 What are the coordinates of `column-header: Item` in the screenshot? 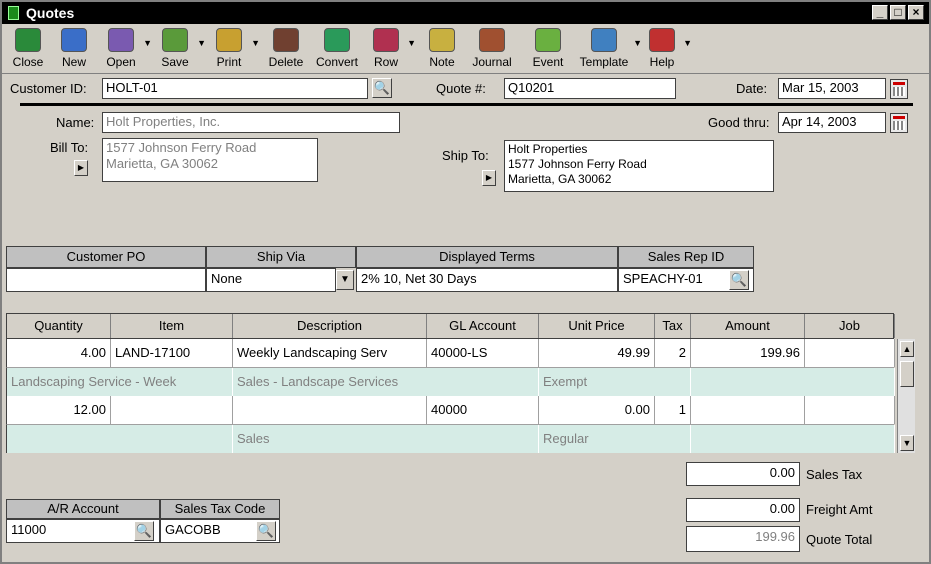 It's located at (172, 326).